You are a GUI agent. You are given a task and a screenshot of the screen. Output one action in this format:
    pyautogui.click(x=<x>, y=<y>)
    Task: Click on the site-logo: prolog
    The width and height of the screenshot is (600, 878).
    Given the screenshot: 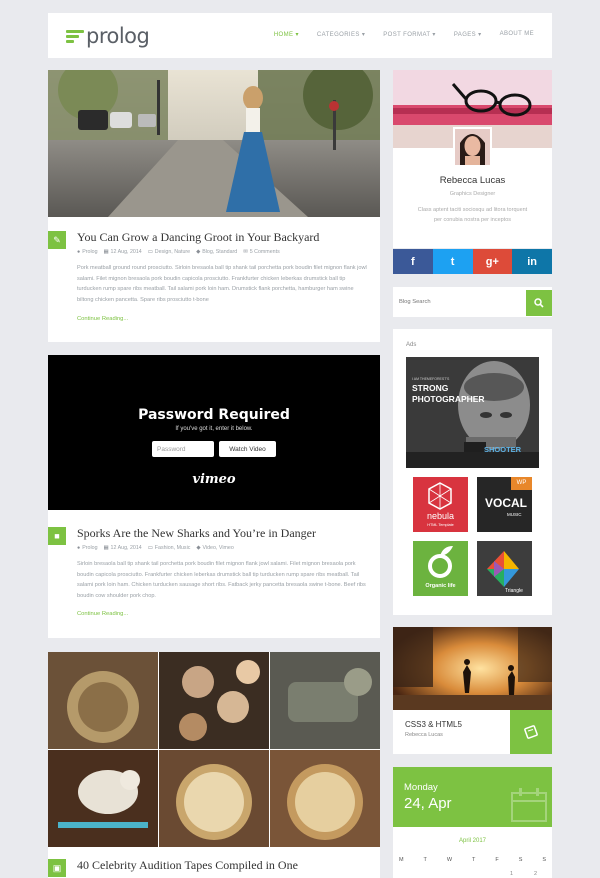 What is the action you would take?
    pyautogui.click(x=108, y=36)
    